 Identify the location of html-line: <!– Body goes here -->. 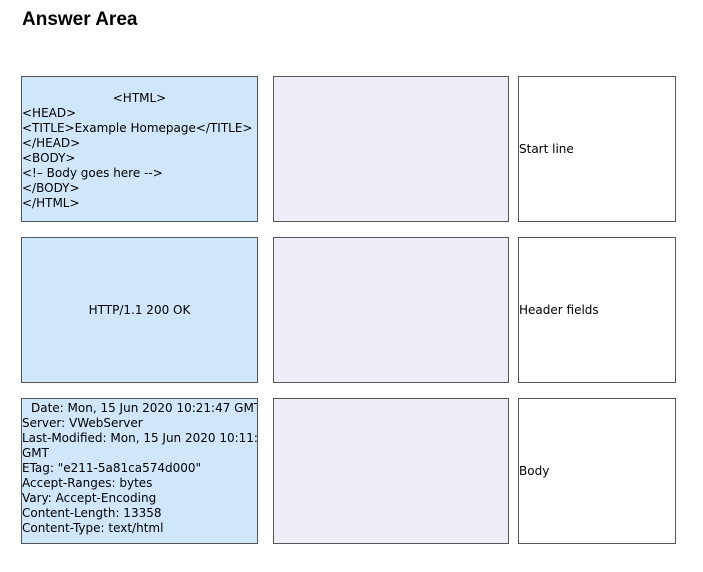
(92, 173).